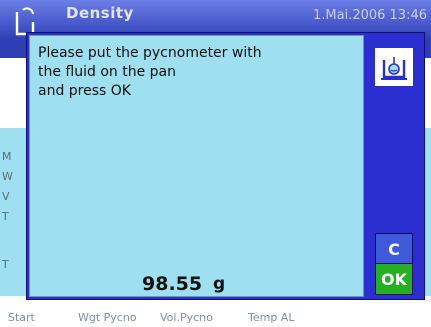 The height and width of the screenshot is (327, 431). I want to click on softkey-temp-al: Temp AL, so click(271, 317).